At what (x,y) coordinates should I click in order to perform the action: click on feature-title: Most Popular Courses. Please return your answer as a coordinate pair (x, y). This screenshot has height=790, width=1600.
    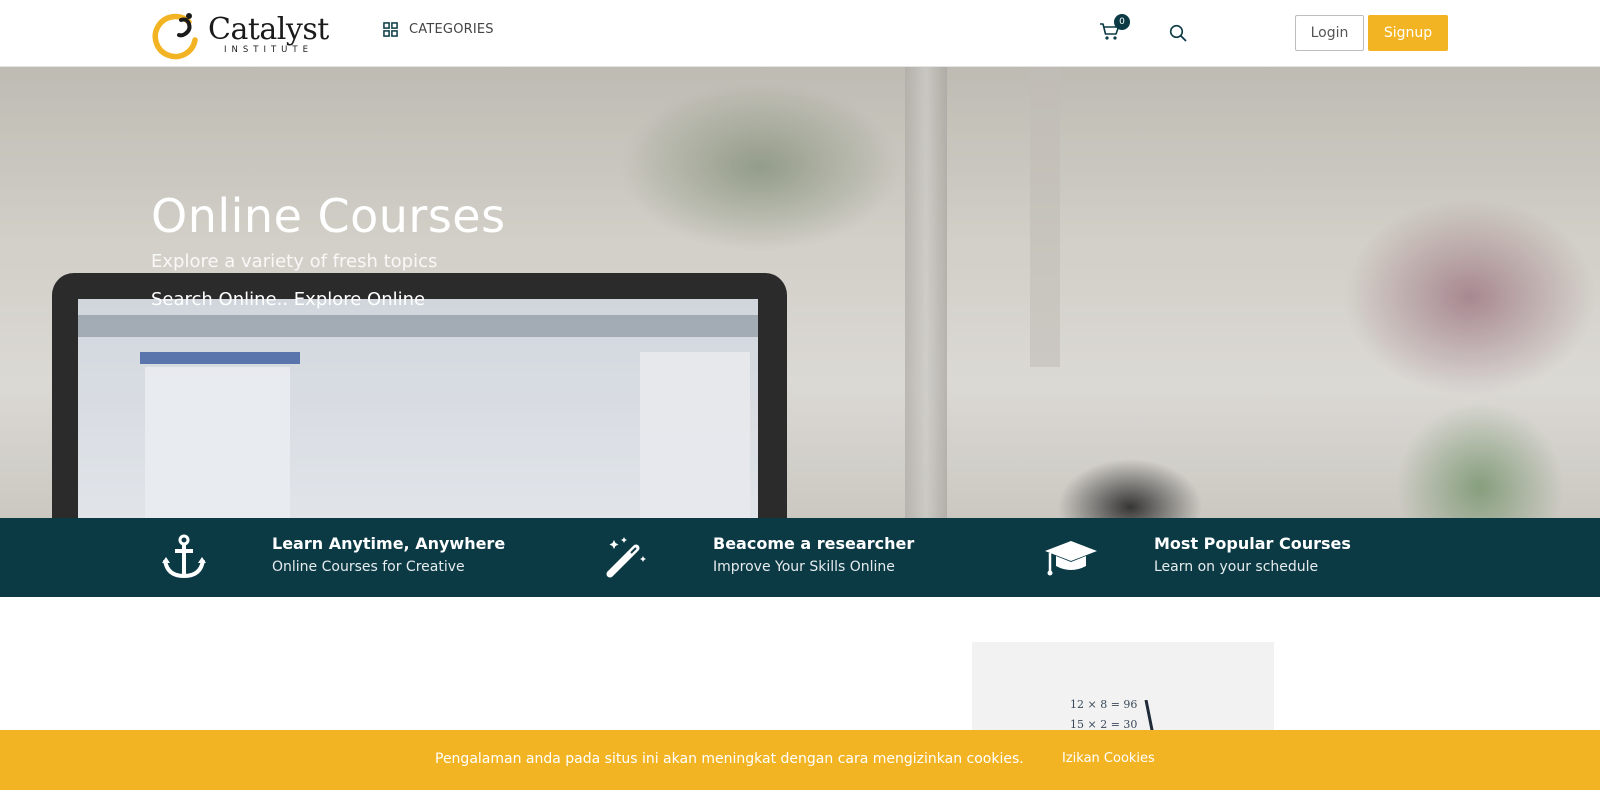
    Looking at the image, I should click on (1252, 543).